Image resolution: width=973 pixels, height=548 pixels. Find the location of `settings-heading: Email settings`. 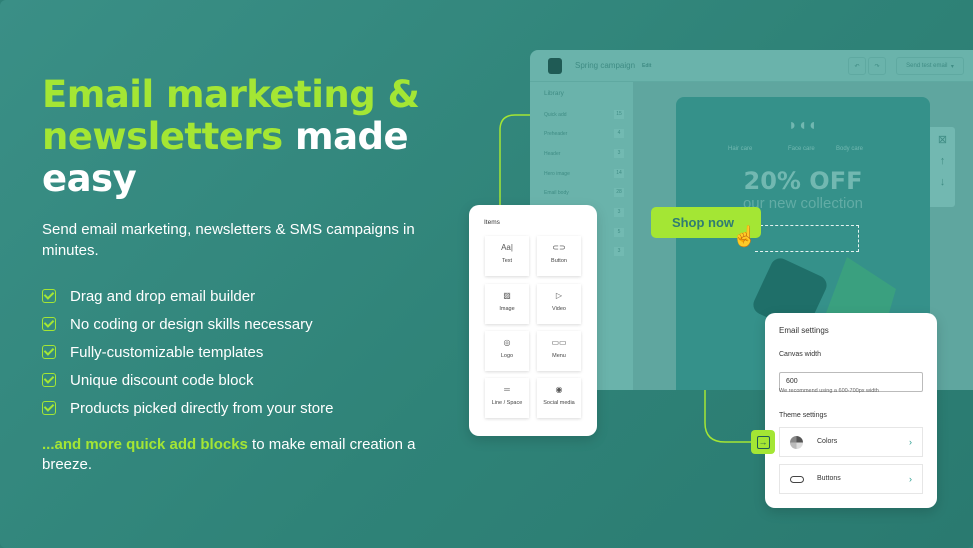

settings-heading: Email settings is located at coordinates (804, 330).